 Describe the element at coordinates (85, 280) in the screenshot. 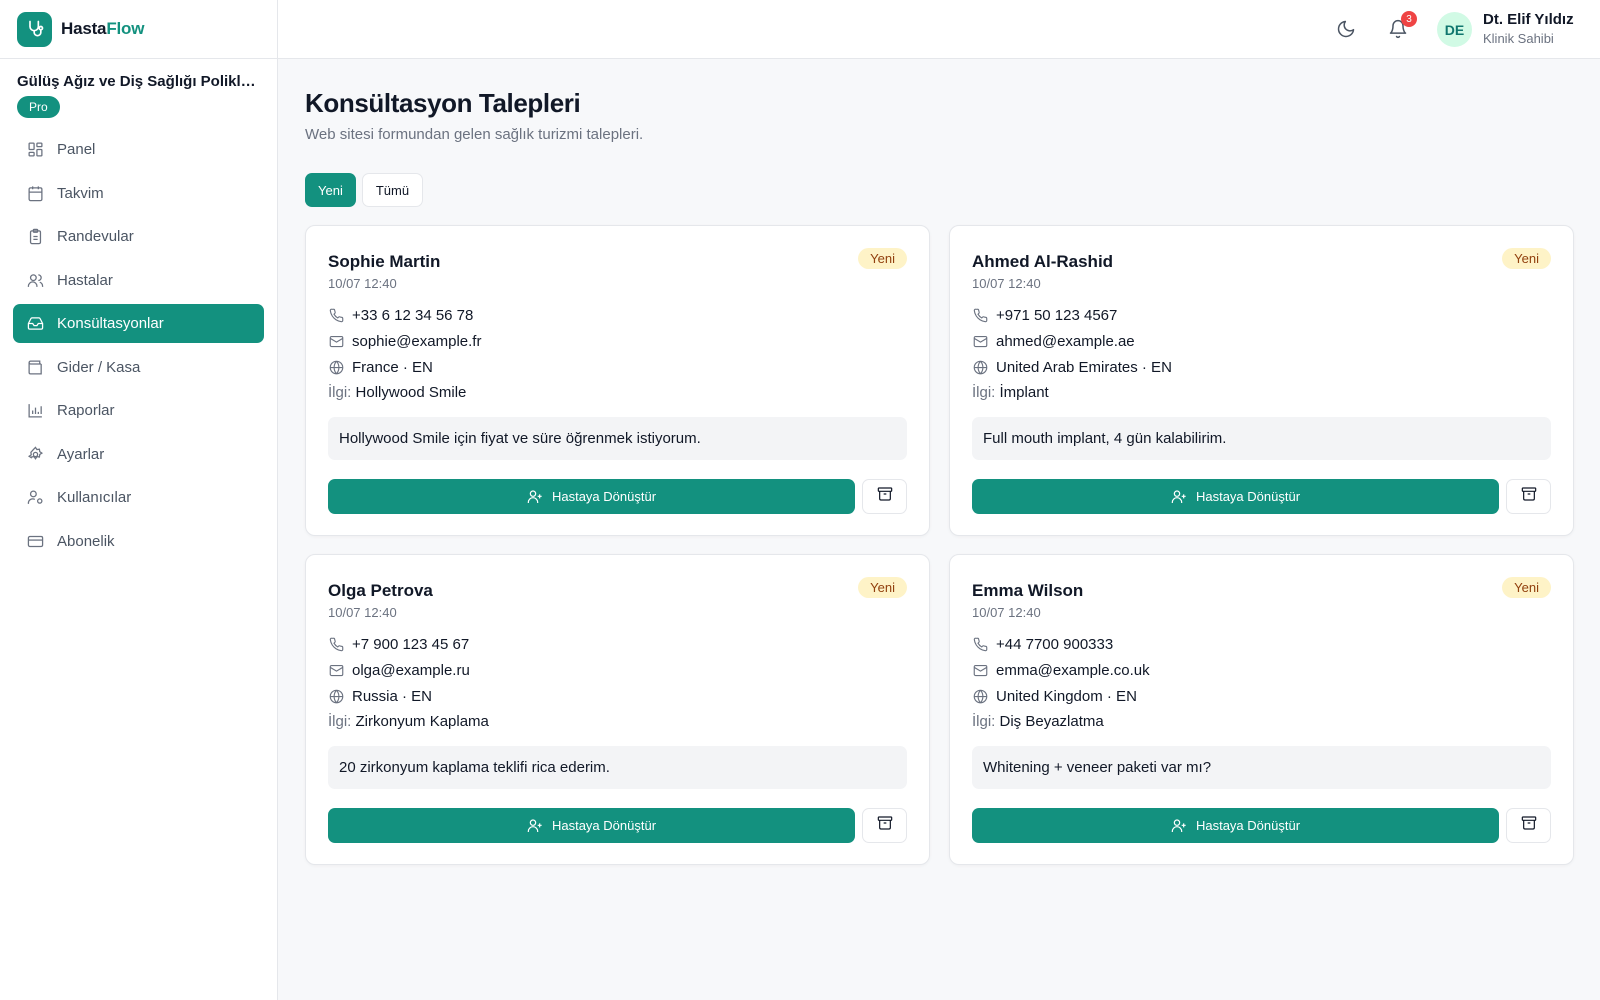

I see `sidebar-item-label: Hastalar` at that location.